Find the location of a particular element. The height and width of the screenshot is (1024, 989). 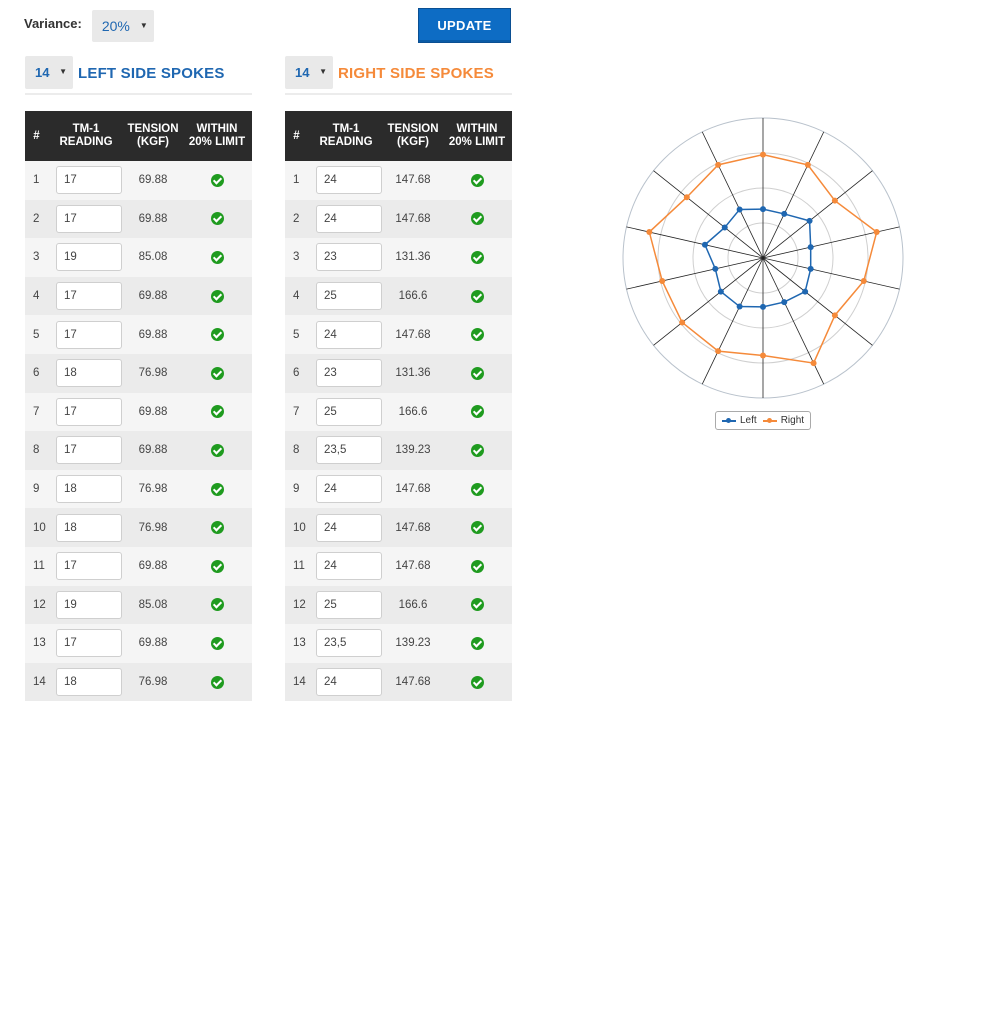

left-count-select: 14 ▼ is located at coordinates (49, 72).